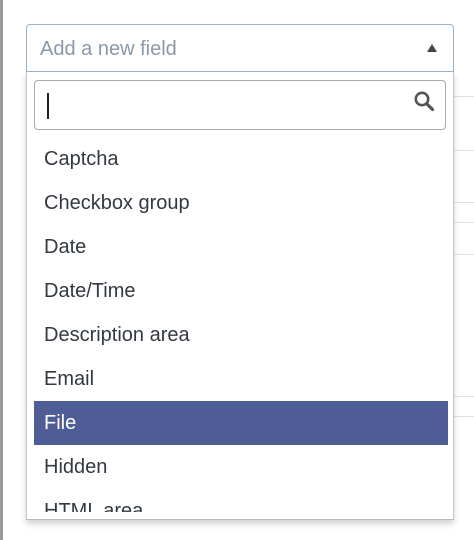  I want to click on page-left-border, so click(1, 270).